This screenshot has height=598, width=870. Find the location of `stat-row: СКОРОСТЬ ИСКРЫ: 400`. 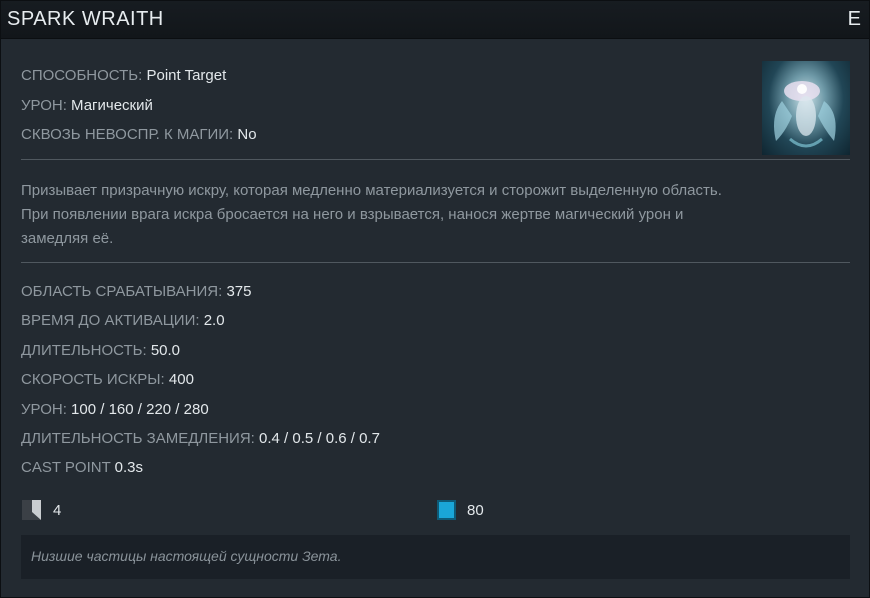

stat-row: СКОРОСТЬ ИСКРЫ: 400 is located at coordinates (107, 379).